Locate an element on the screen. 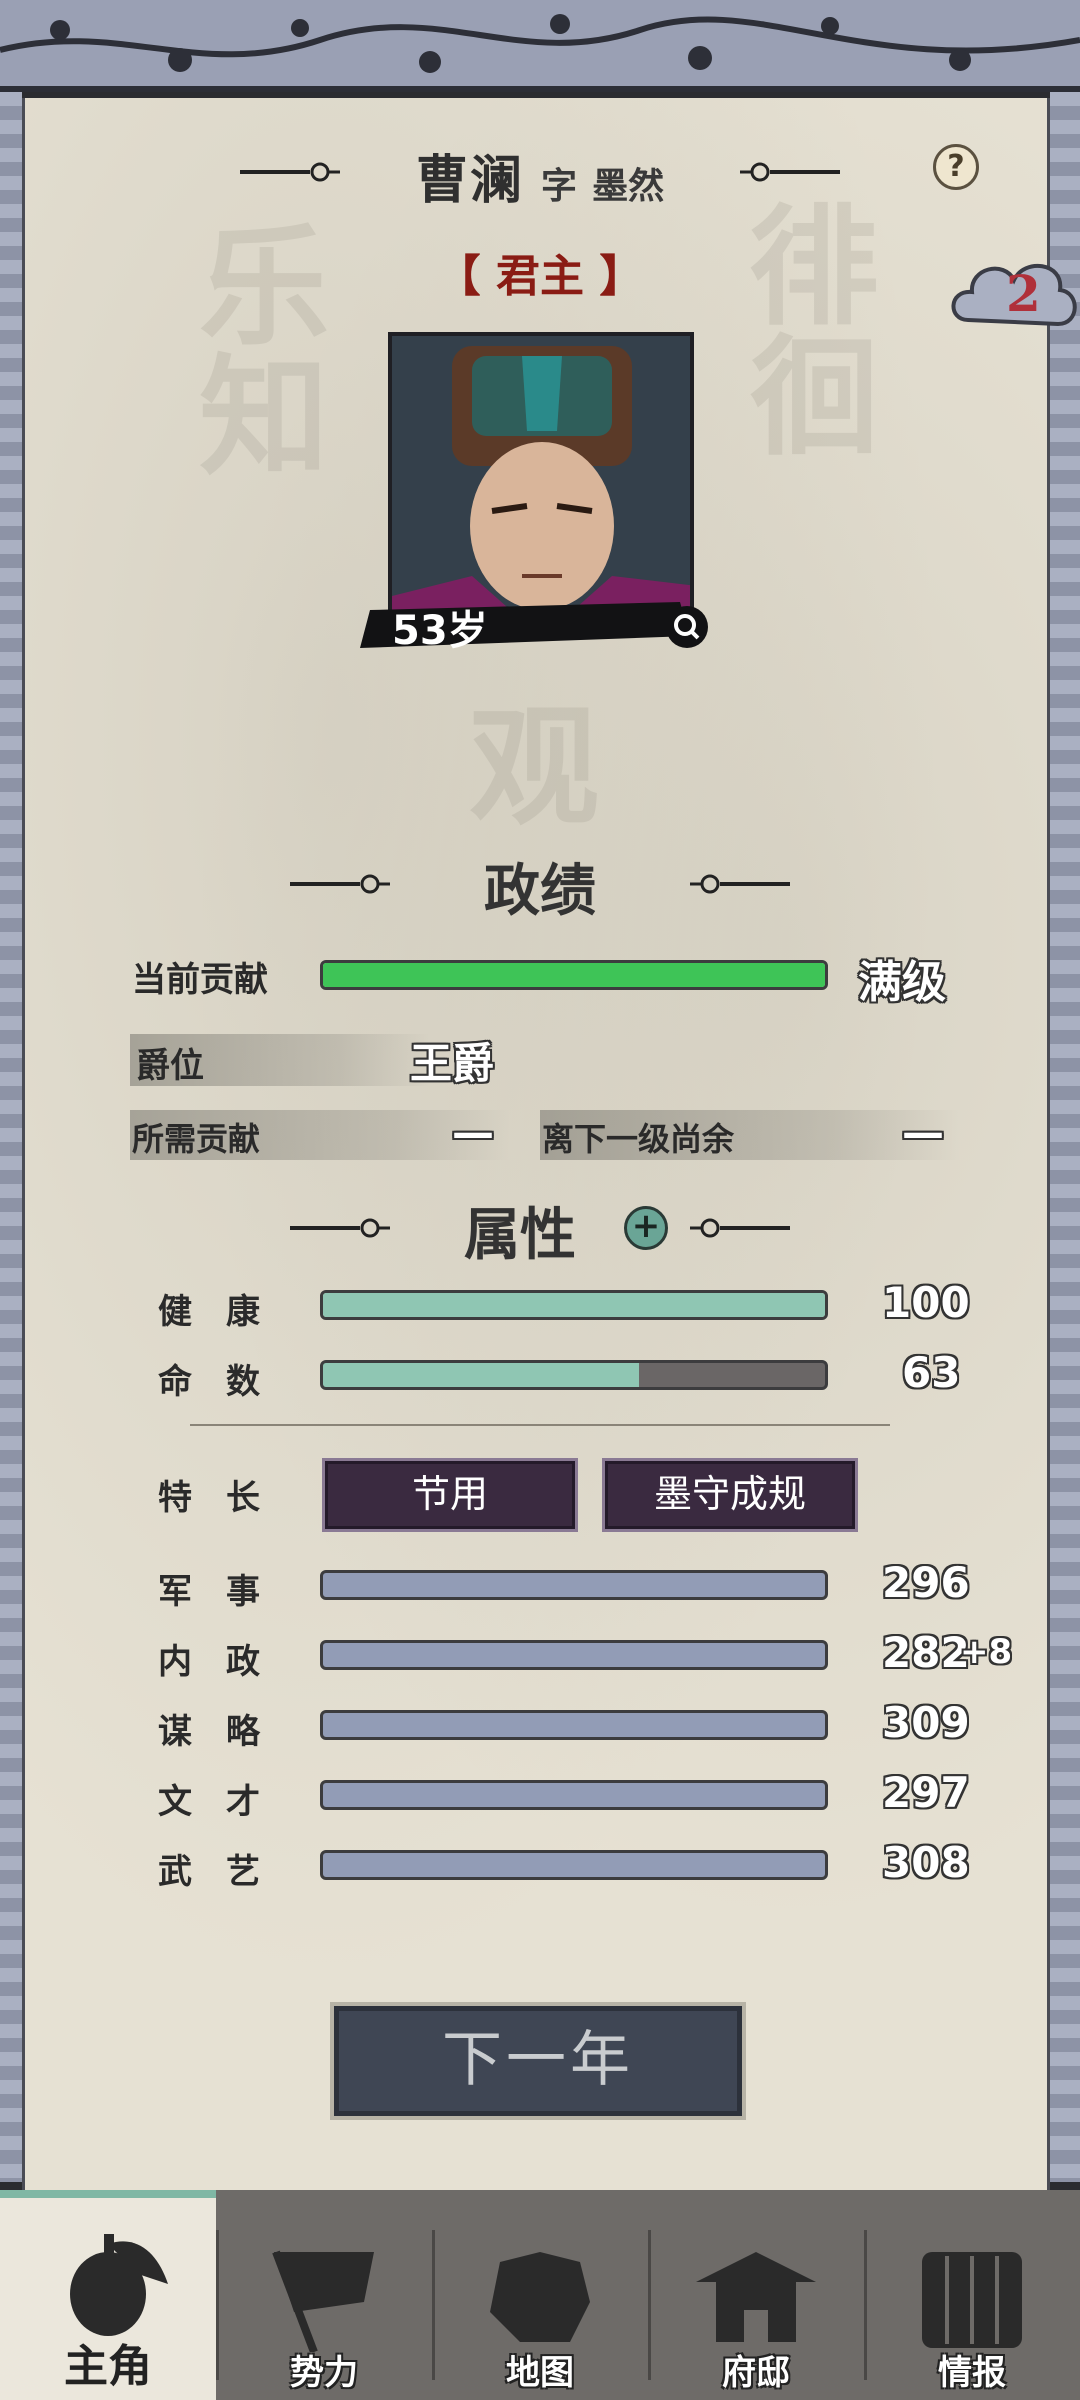 This screenshot has height=2400, width=1080. required-contribution-value: — is located at coordinates (473, 1132).